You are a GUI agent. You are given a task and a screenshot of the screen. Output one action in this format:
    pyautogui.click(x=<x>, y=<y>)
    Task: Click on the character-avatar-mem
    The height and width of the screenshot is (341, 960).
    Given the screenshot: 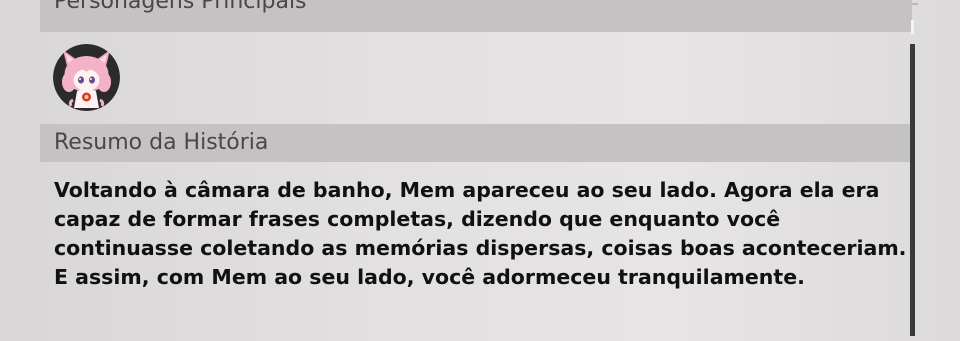 What is the action you would take?
    pyautogui.click(x=86, y=77)
    